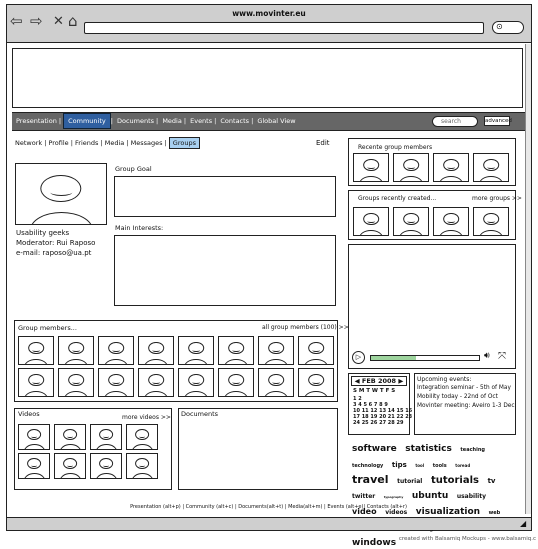 Image resolution: width=538 pixels, height=549 pixels. What do you see at coordinates (492, 481) in the screenshot?
I see `tag-link: tv` at bounding box center [492, 481].